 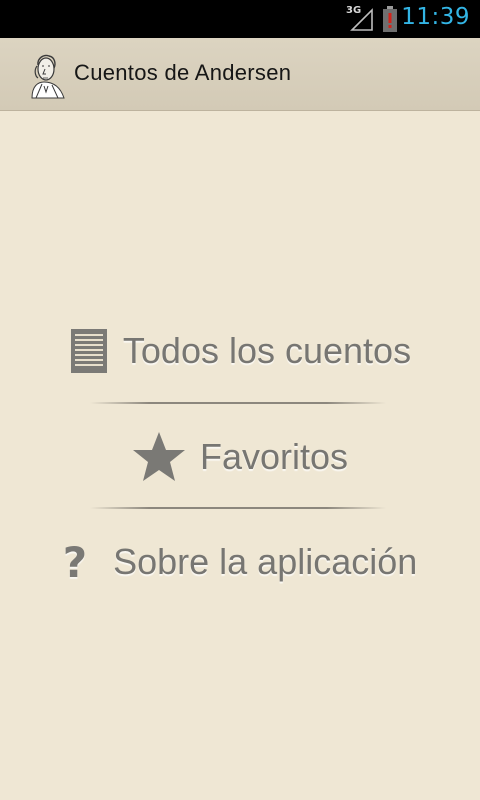 What do you see at coordinates (267, 350) in the screenshot?
I see `menu-label-all-stories: Todos los cuentos` at bounding box center [267, 350].